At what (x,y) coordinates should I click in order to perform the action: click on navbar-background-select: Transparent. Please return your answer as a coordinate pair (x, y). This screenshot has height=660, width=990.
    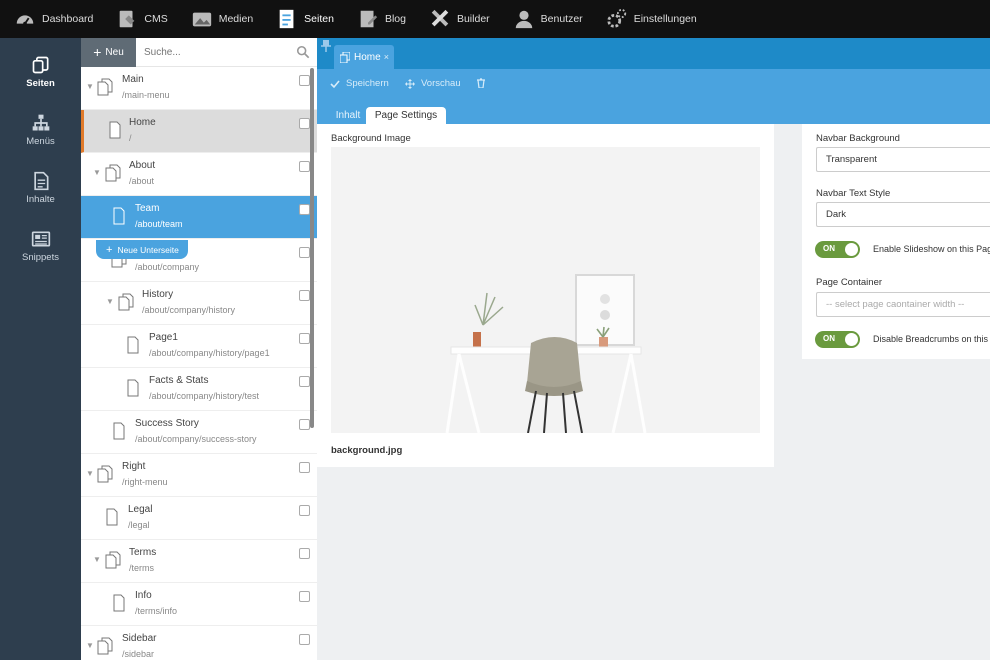
    Looking at the image, I should click on (903, 159).